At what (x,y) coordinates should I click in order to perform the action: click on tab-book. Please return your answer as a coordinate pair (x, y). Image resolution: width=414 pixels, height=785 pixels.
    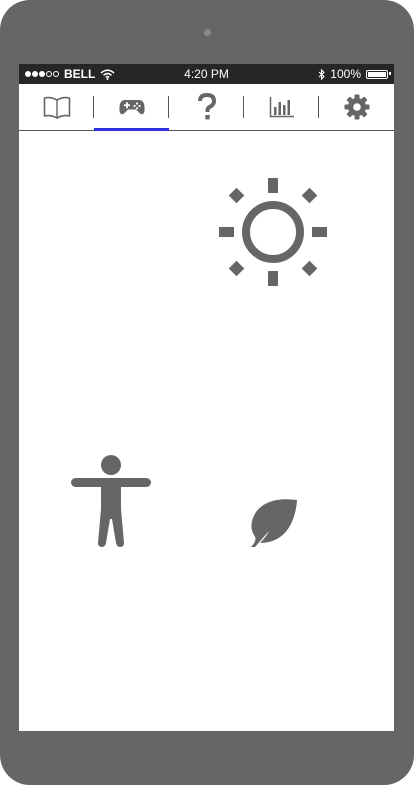
    Looking at the image, I should click on (56, 107).